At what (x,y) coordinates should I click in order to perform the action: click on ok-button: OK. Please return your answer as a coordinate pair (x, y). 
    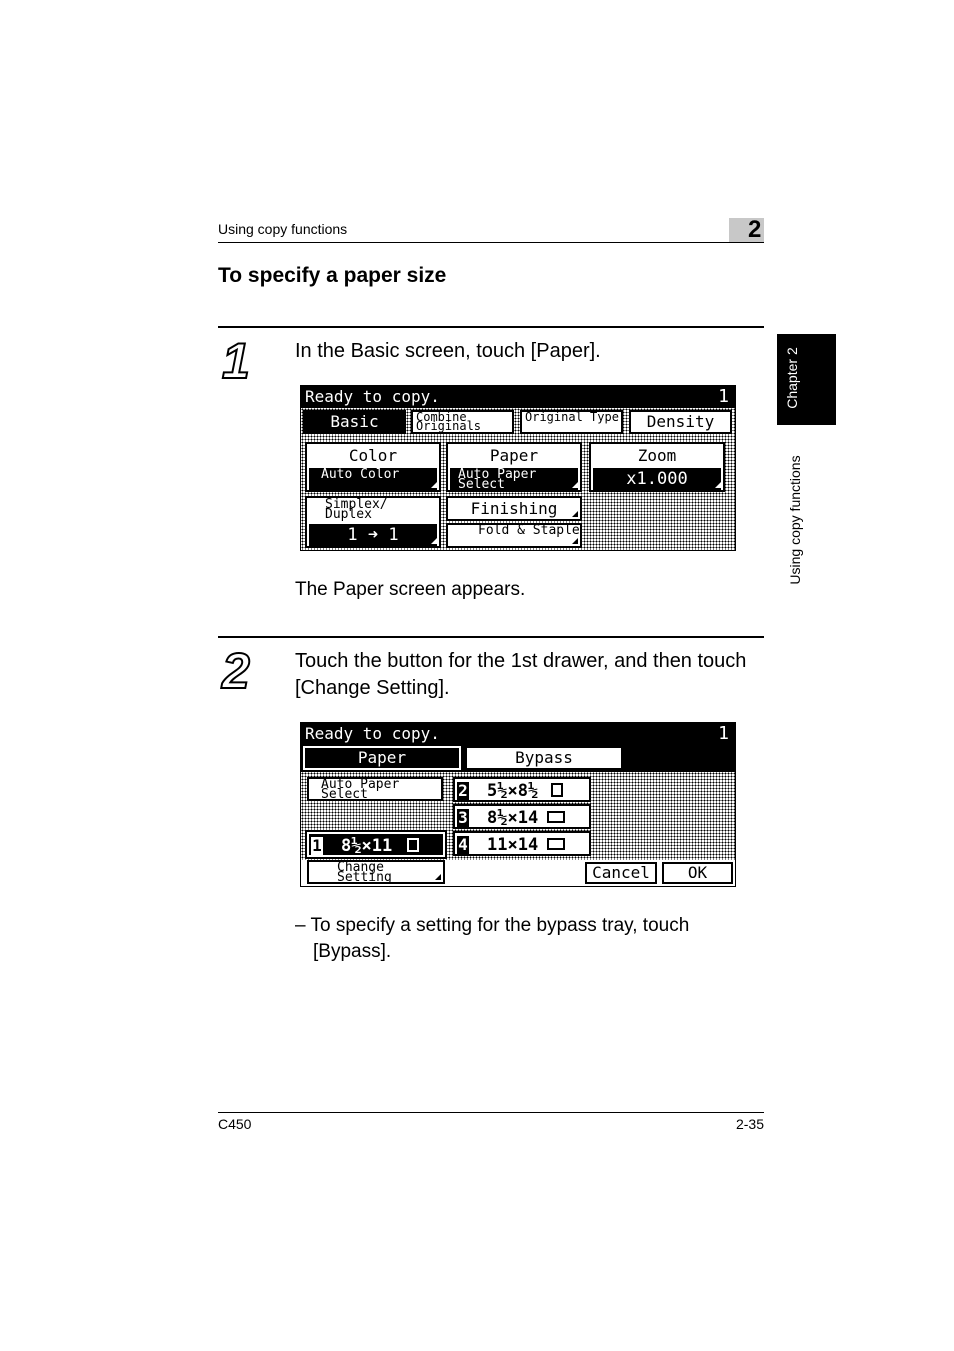
    Looking at the image, I should click on (697, 873).